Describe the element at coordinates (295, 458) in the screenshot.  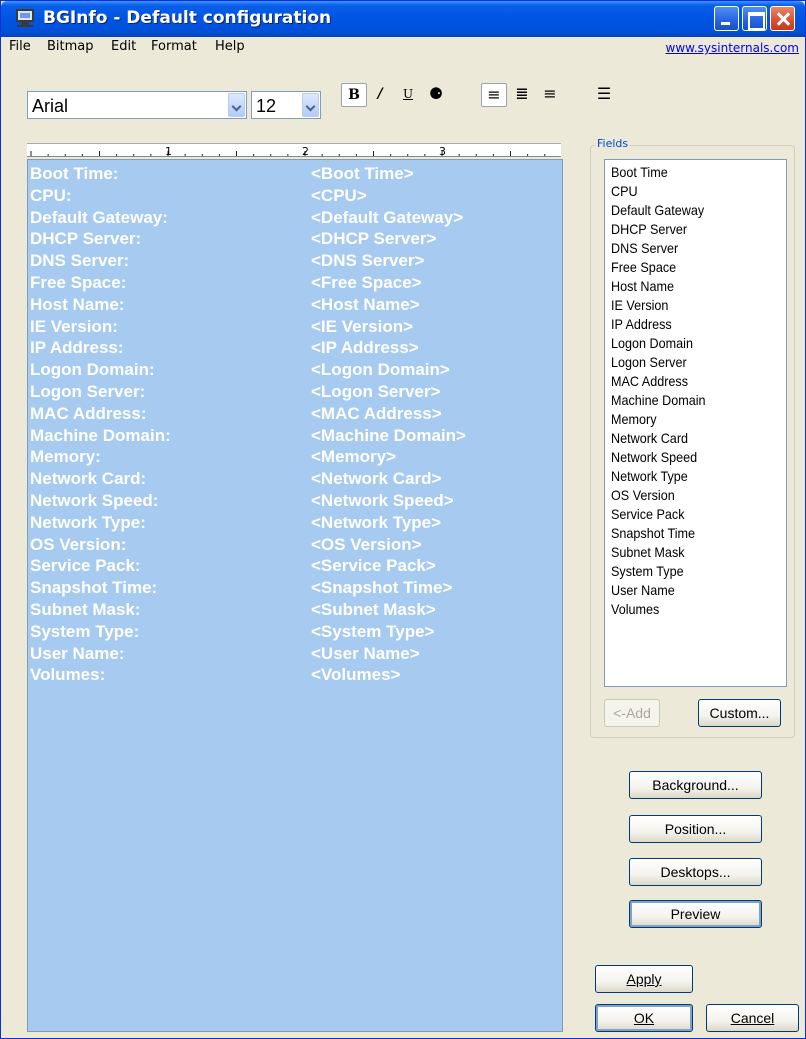
I see `editor-row: Memory: <Memory>` at that location.